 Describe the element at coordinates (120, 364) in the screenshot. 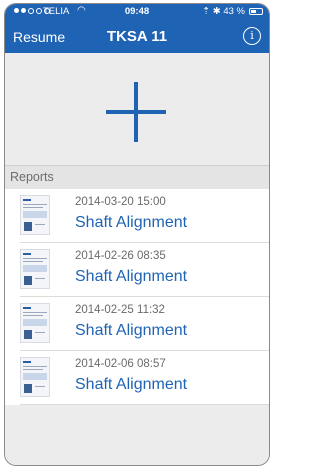

I see `report-date: 2014-02-06 08:57` at that location.